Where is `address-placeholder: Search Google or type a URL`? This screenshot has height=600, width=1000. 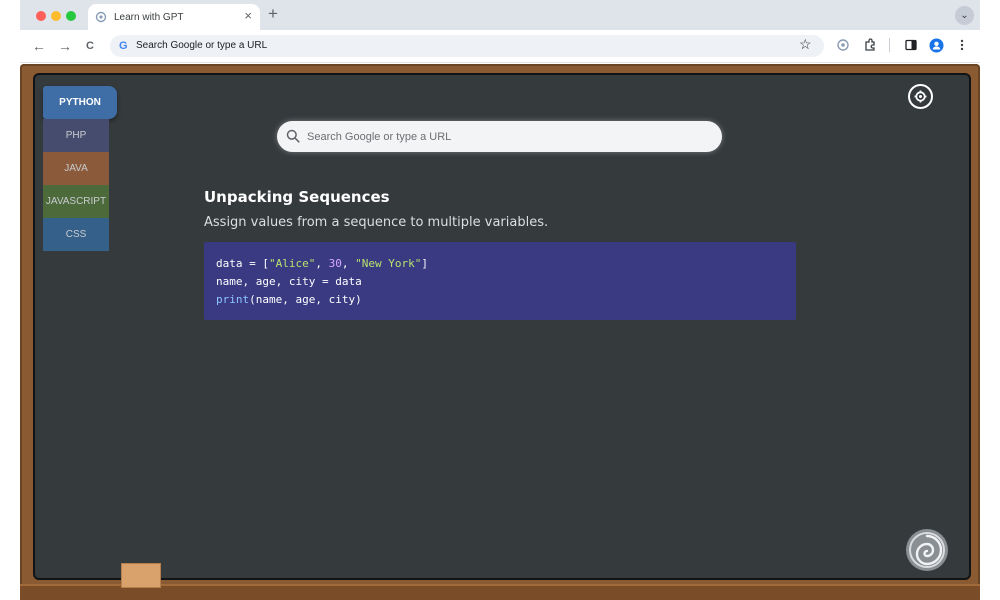 address-placeholder: Search Google or type a URL is located at coordinates (202, 45).